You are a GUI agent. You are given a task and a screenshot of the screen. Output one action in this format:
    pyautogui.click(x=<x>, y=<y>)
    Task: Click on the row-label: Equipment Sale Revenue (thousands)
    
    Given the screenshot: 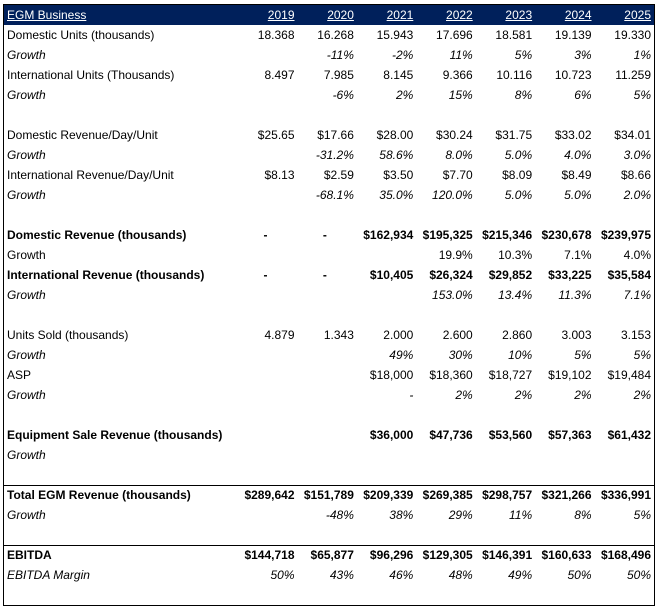 What is the action you would take?
    pyautogui.click(x=121, y=435)
    